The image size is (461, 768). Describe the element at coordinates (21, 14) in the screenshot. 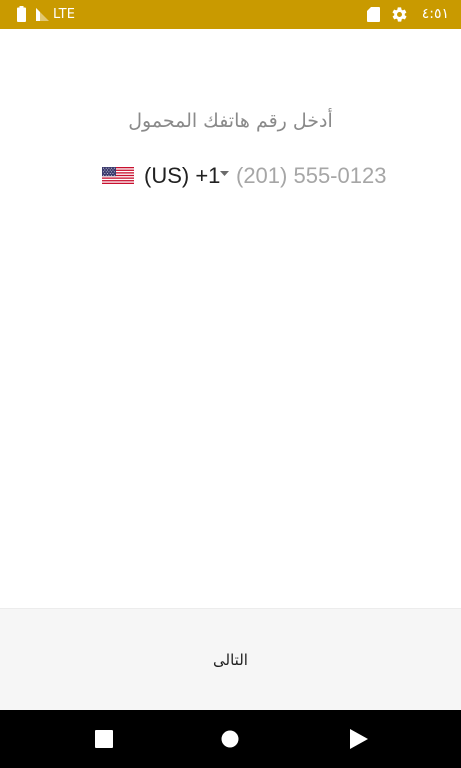

I see `battery-icon` at that location.